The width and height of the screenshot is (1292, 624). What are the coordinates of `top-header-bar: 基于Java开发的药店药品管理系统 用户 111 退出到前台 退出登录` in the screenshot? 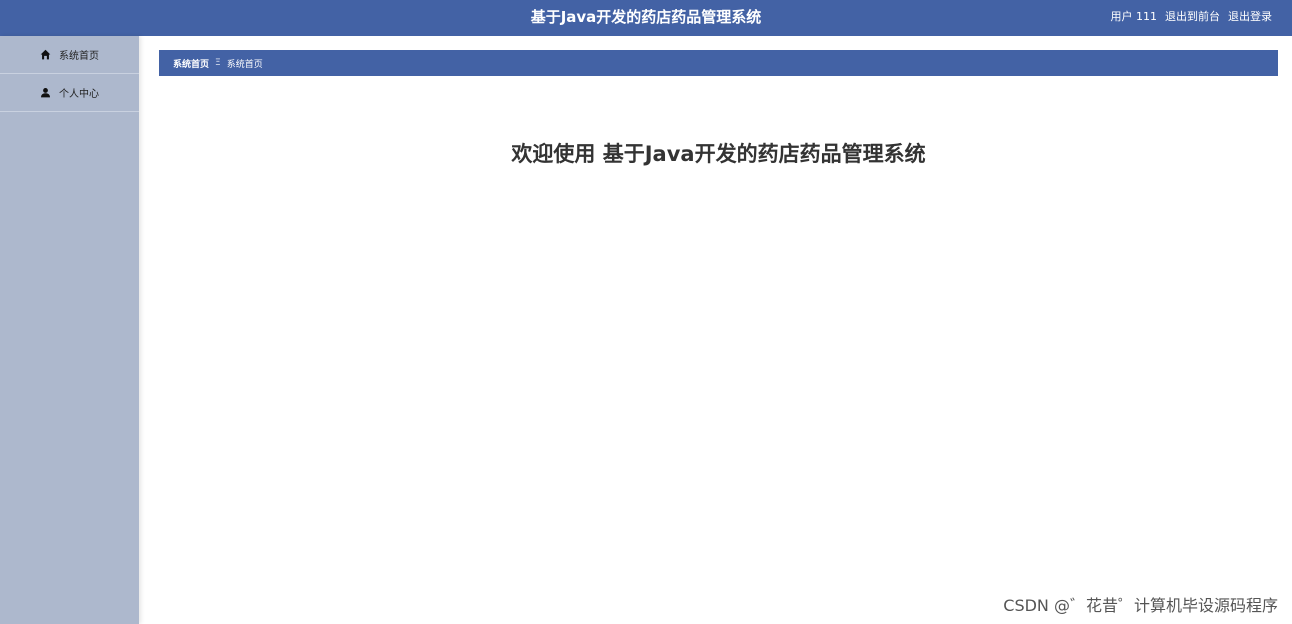 It's located at (646, 18).